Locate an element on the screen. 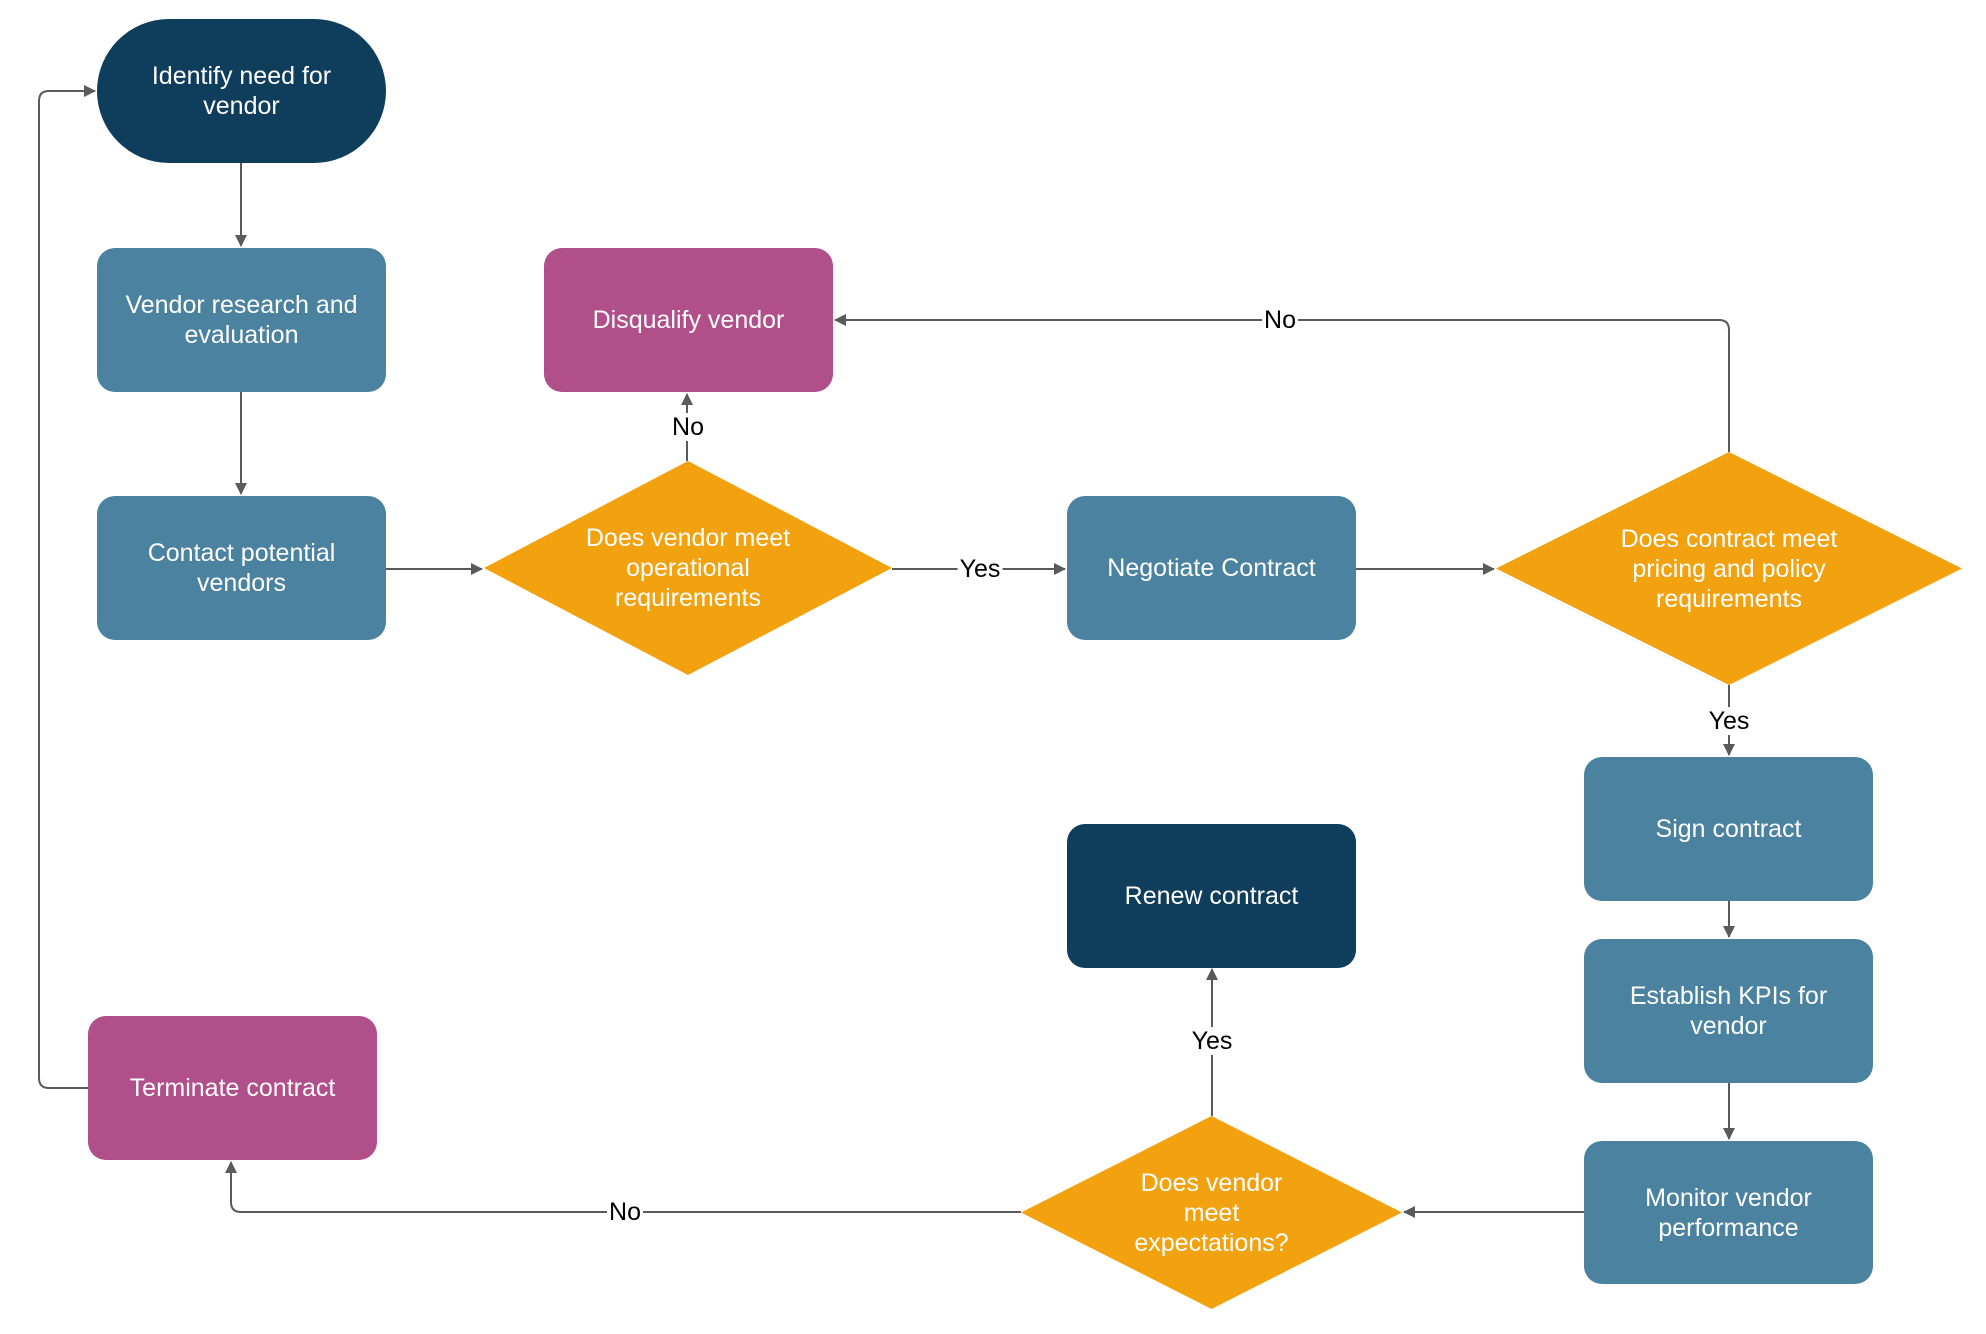 The height and width of the screenshot is (1334, 1986). node-terminate-contract-label: Terminate contract is located at coordinates (232, 1088).